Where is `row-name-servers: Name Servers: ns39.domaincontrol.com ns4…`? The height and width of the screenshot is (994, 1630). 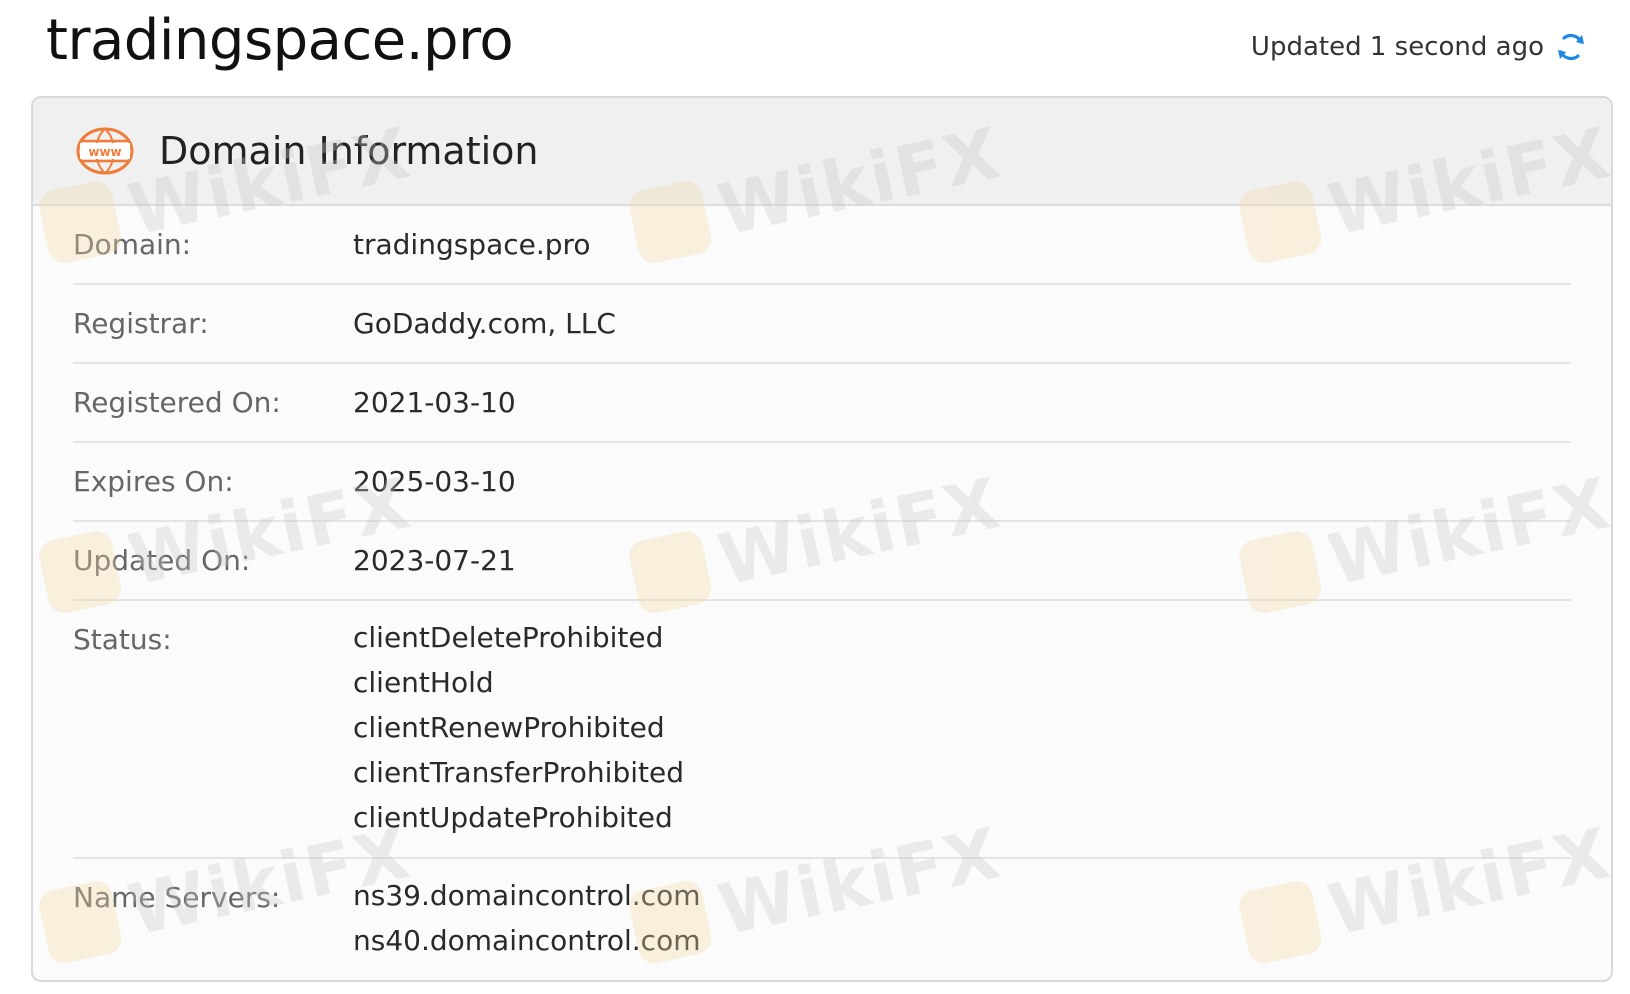
row-name-servers: Name Servers: ns39.domaincontrol.com ns4… is located at coordinates (822, 919).